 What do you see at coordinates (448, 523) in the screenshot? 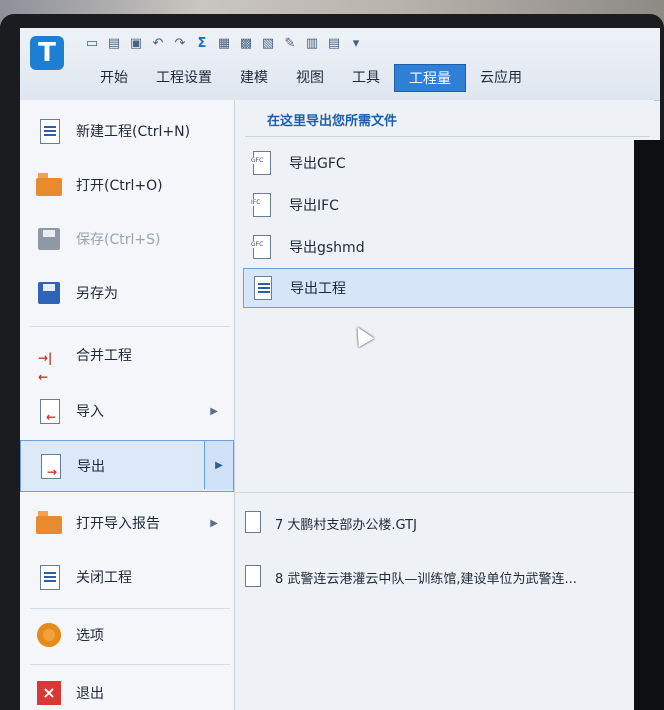
I see `recent-file-item: 7 大鹏村支部办公楼.GTJ` at bounding box center [448, 523].